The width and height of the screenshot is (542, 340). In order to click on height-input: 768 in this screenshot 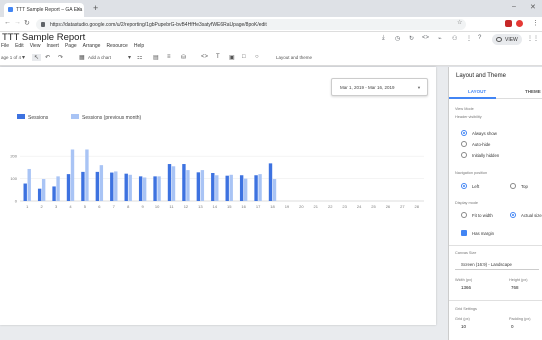, I will do `click(515, 287)`.